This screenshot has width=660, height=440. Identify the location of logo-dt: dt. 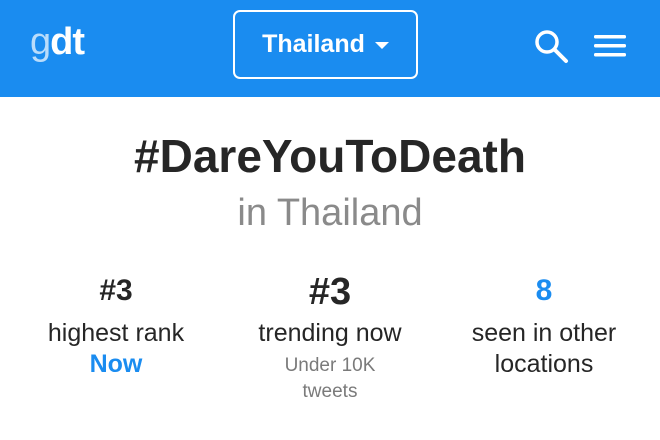
(67, 42).